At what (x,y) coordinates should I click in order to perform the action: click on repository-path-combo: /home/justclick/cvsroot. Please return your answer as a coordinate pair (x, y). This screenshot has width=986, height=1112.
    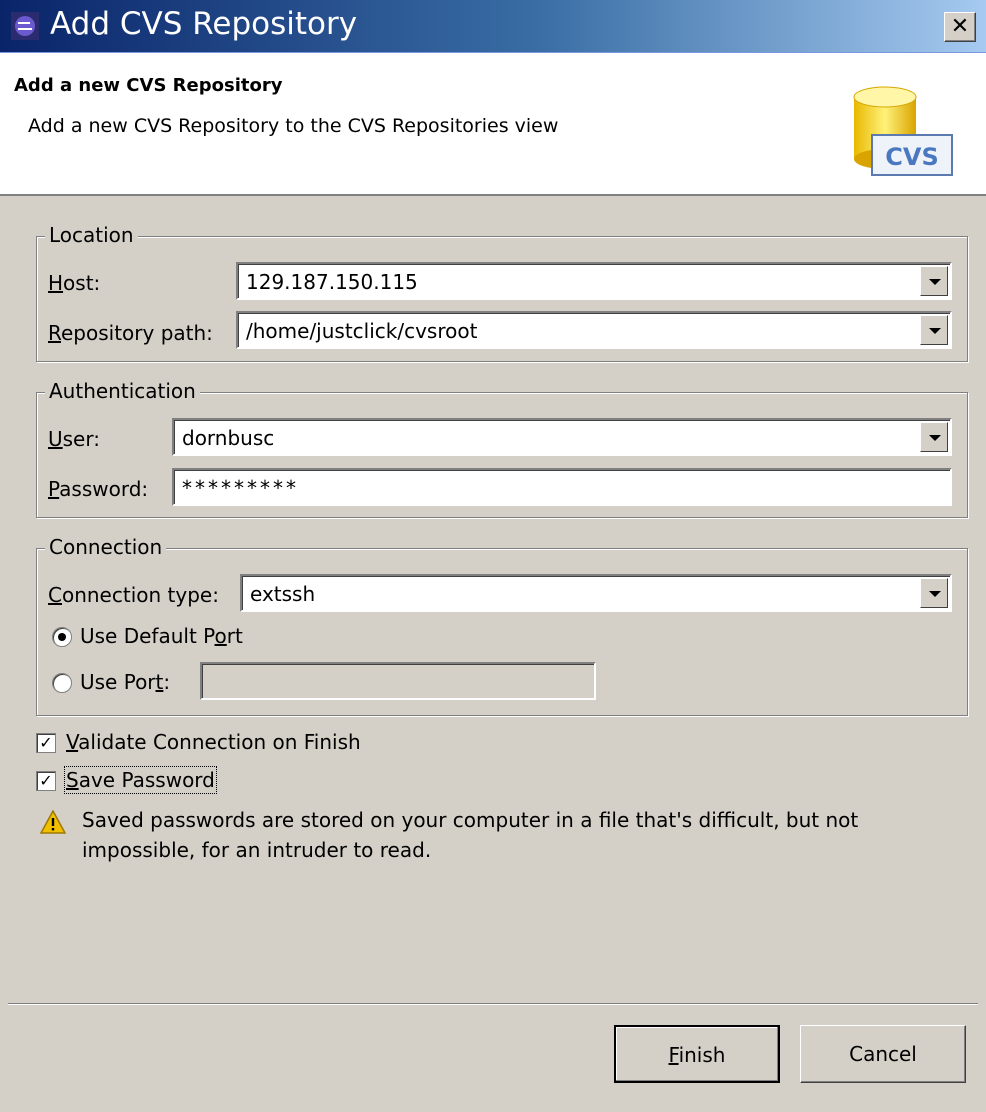
    Looking at the image, I should click on (594, 330).